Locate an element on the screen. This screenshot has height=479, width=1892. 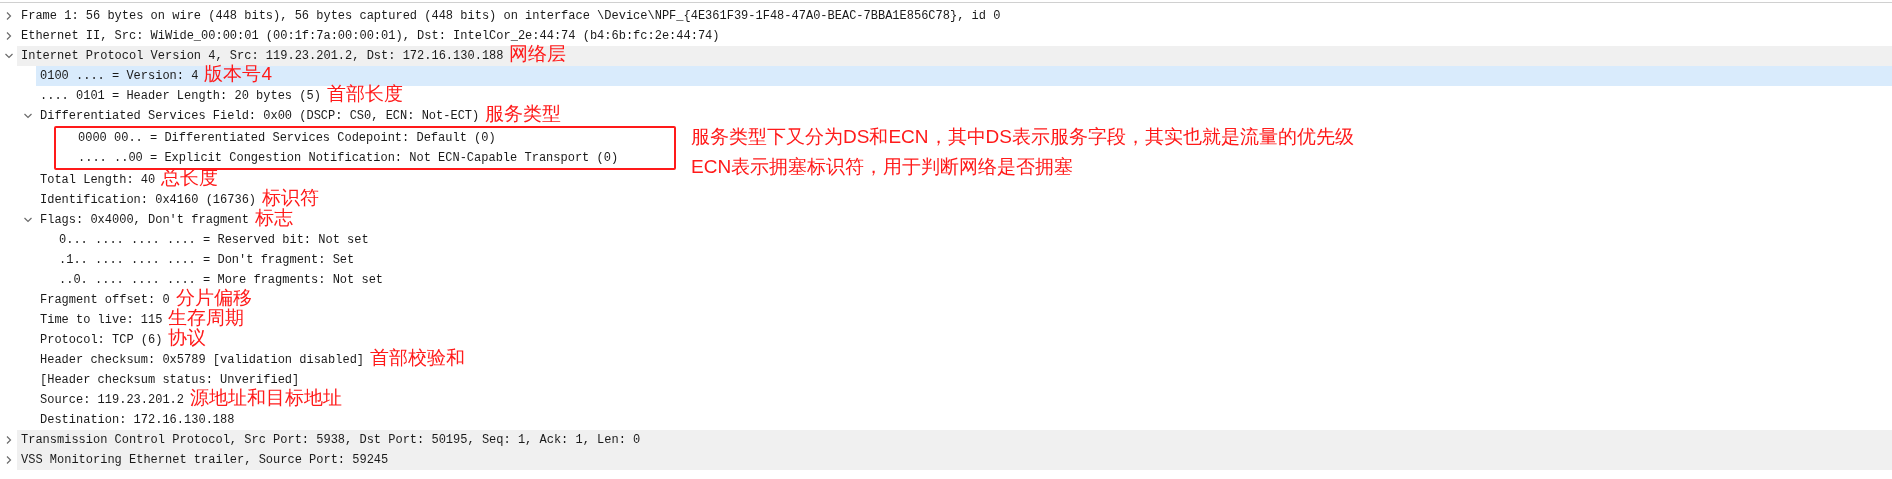
annotation-text: 标志 is located at coordinates (273, 217).